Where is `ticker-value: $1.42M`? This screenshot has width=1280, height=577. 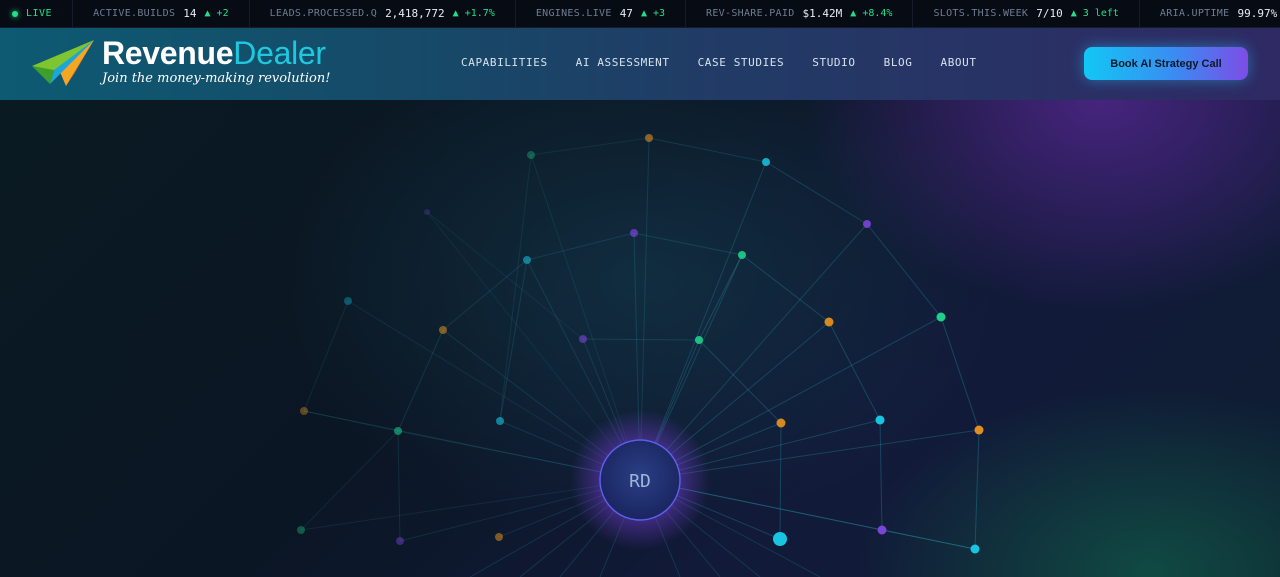 ticker-value: $1.42M is located at coordinates (822, 13).